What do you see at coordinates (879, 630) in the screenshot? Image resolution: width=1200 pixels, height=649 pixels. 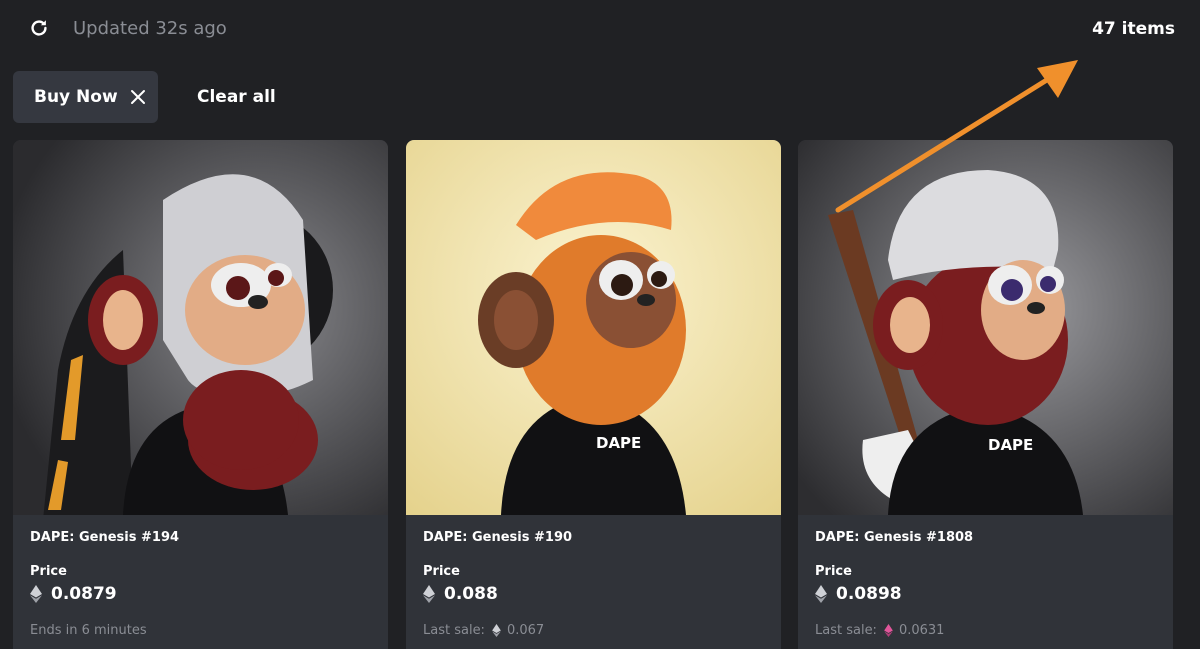 I see `last-sale: Last sale: 0.0631` at bounding box center [879, 630].